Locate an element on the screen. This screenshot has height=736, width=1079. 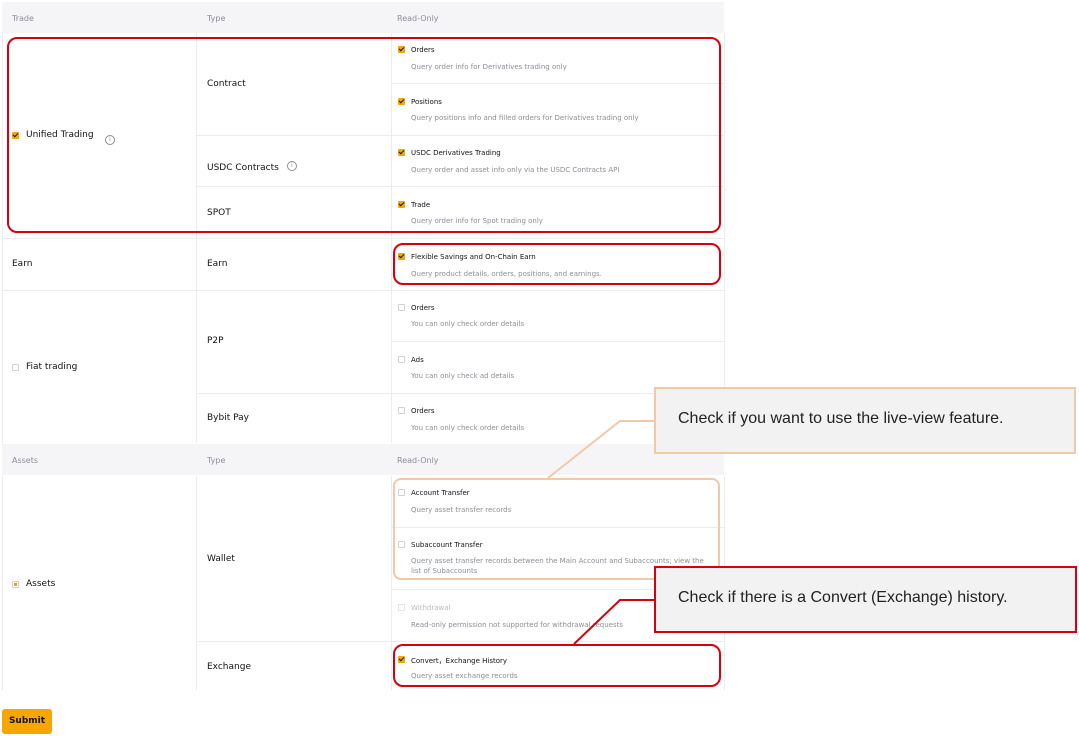
table-header is located at coordinates (363, 17).